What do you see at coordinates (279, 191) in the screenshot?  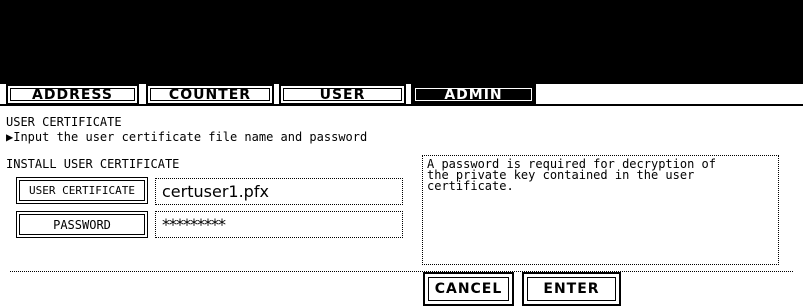 I see `certificate-file-field: certuser1.pfx` at bounding box center [279, 191].